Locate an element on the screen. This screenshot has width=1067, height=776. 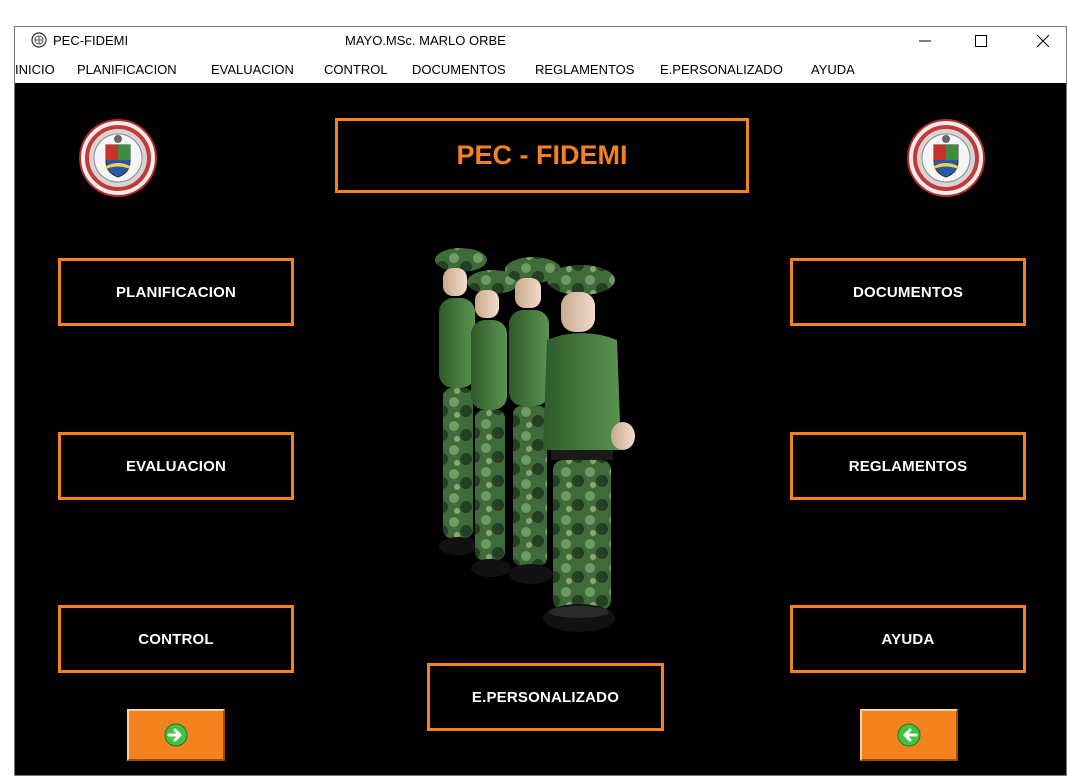
close-button is located at coordinates (1043, 41).